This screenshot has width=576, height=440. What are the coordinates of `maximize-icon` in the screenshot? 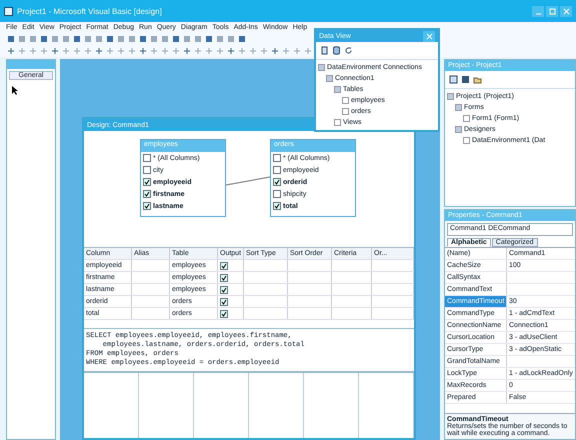 It's located at (552, 11).